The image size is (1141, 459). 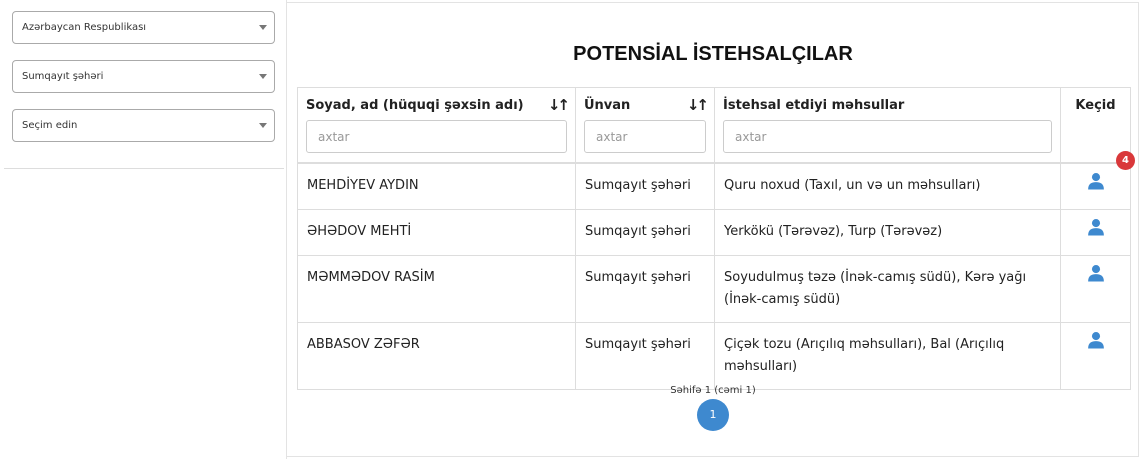 I want to click on producer-products: Quru noxud (Taxıl, un və un məhsulları), so click(x=887, y=186).